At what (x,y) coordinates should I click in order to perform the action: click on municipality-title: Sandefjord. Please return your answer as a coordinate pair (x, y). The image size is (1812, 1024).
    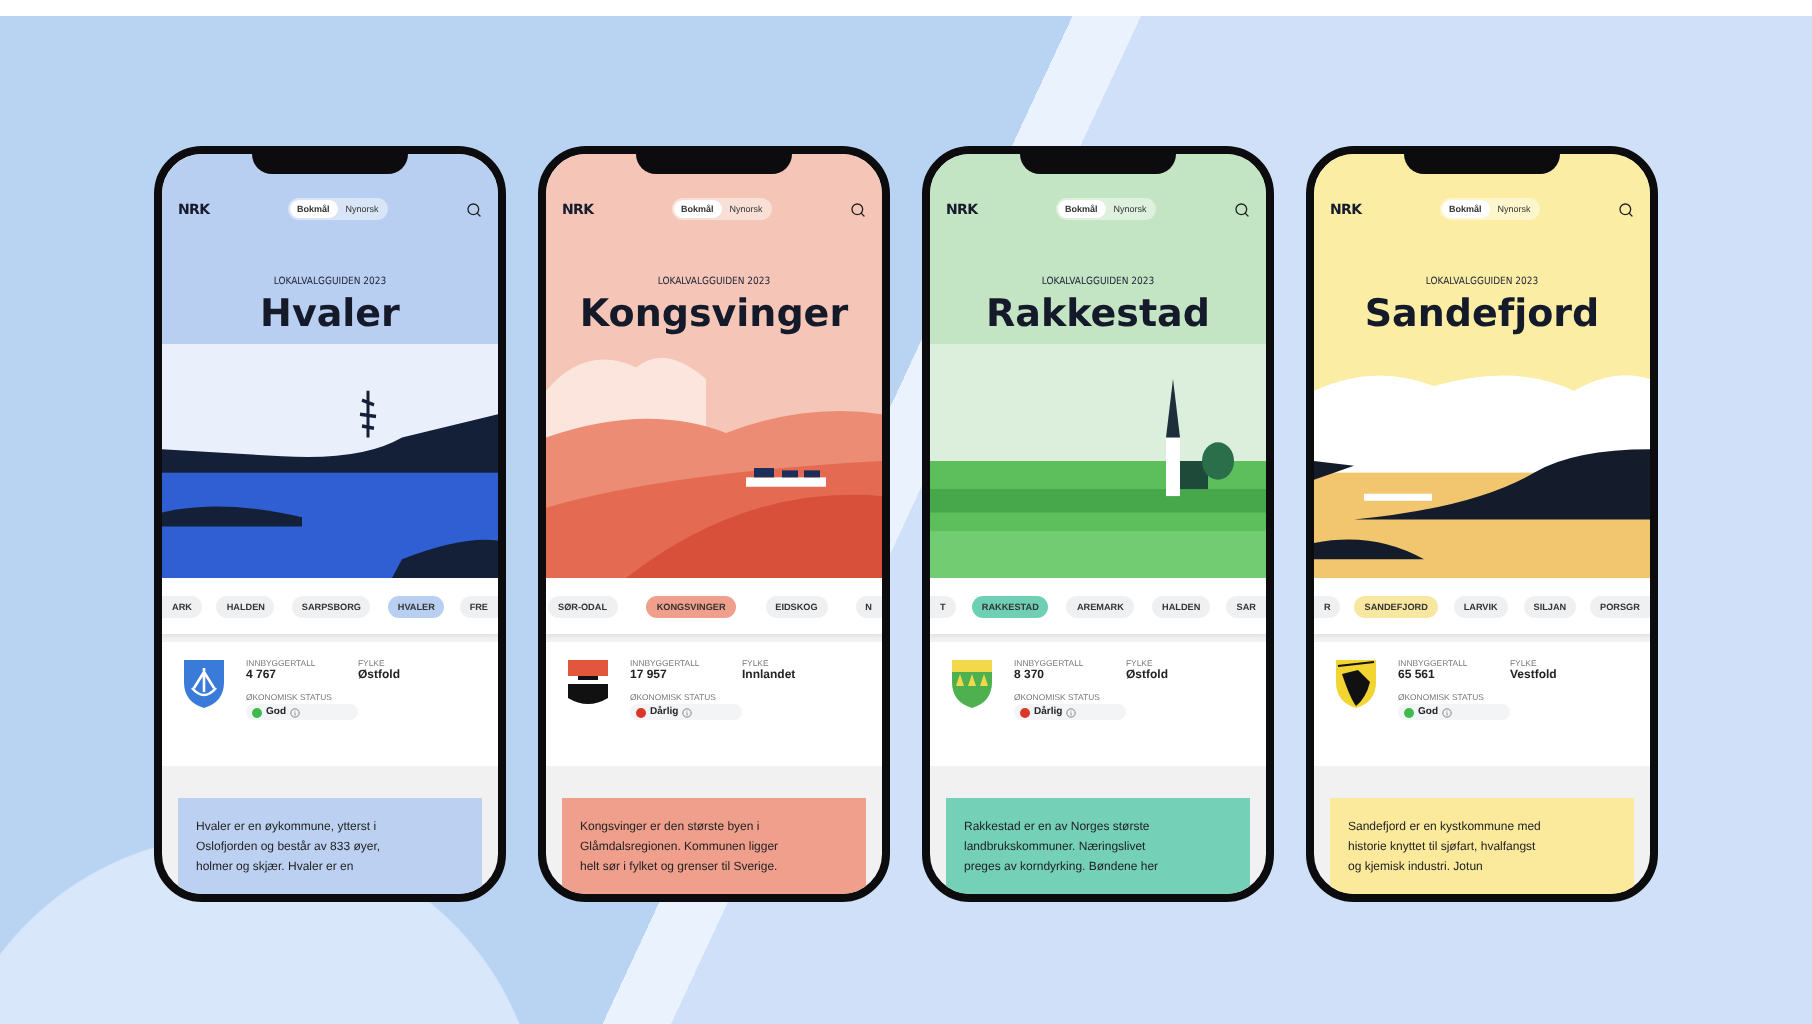
    Looking at the image, I should click on (1482, 314).